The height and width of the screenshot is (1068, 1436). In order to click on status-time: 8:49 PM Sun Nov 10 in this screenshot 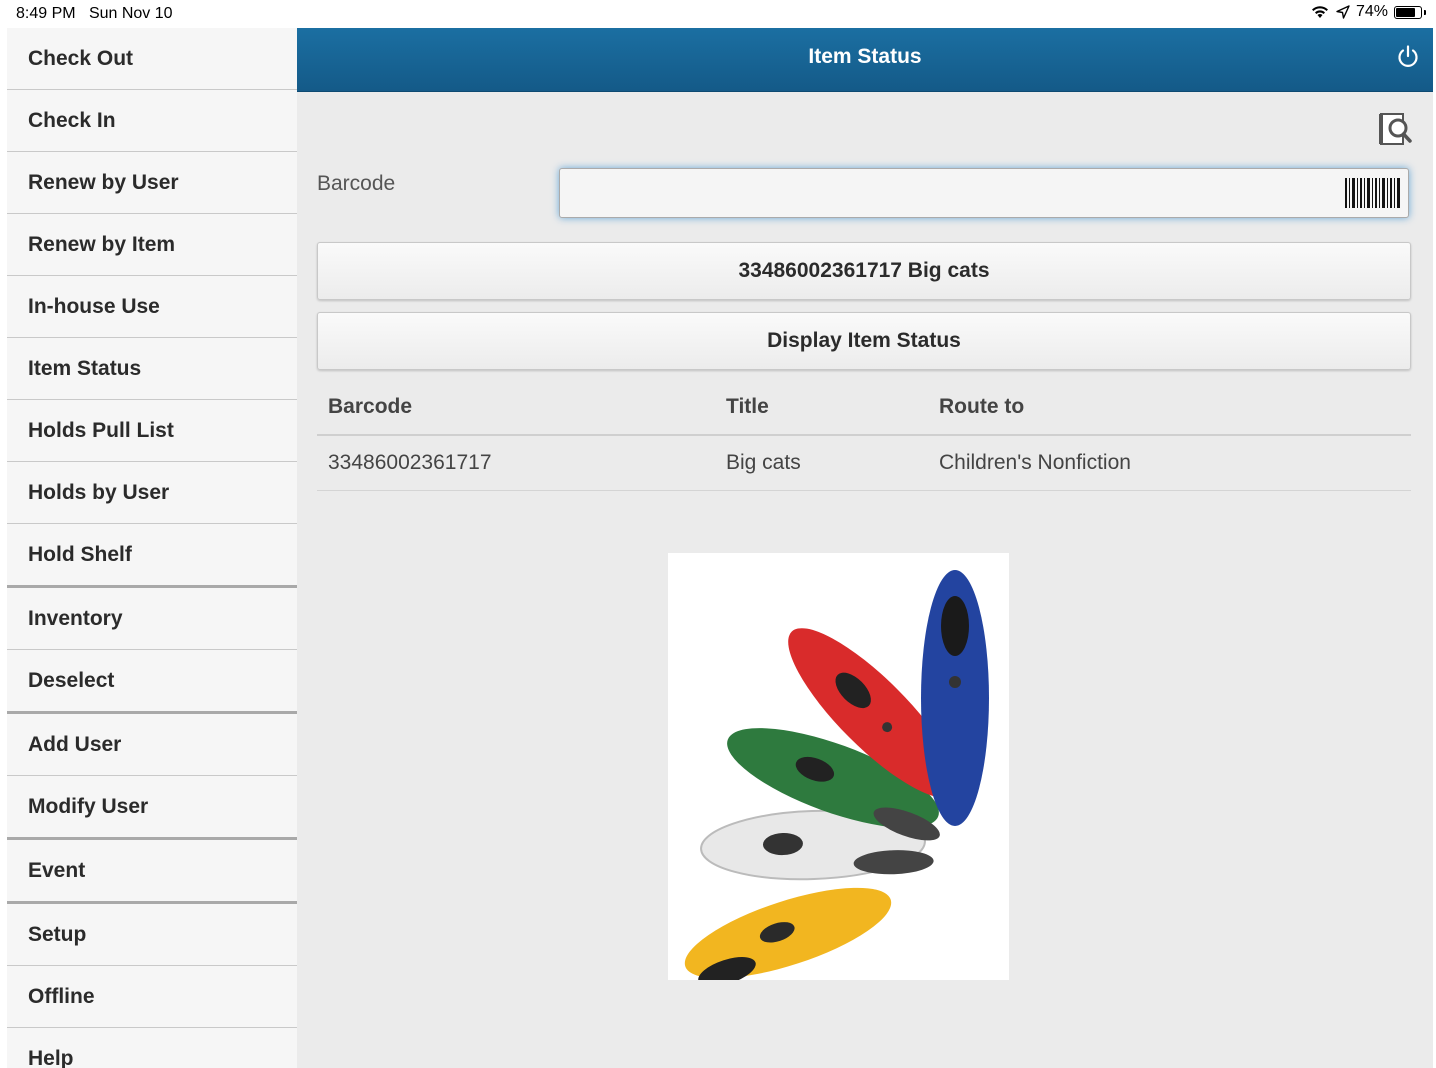, I will do `click(94, 14)`.